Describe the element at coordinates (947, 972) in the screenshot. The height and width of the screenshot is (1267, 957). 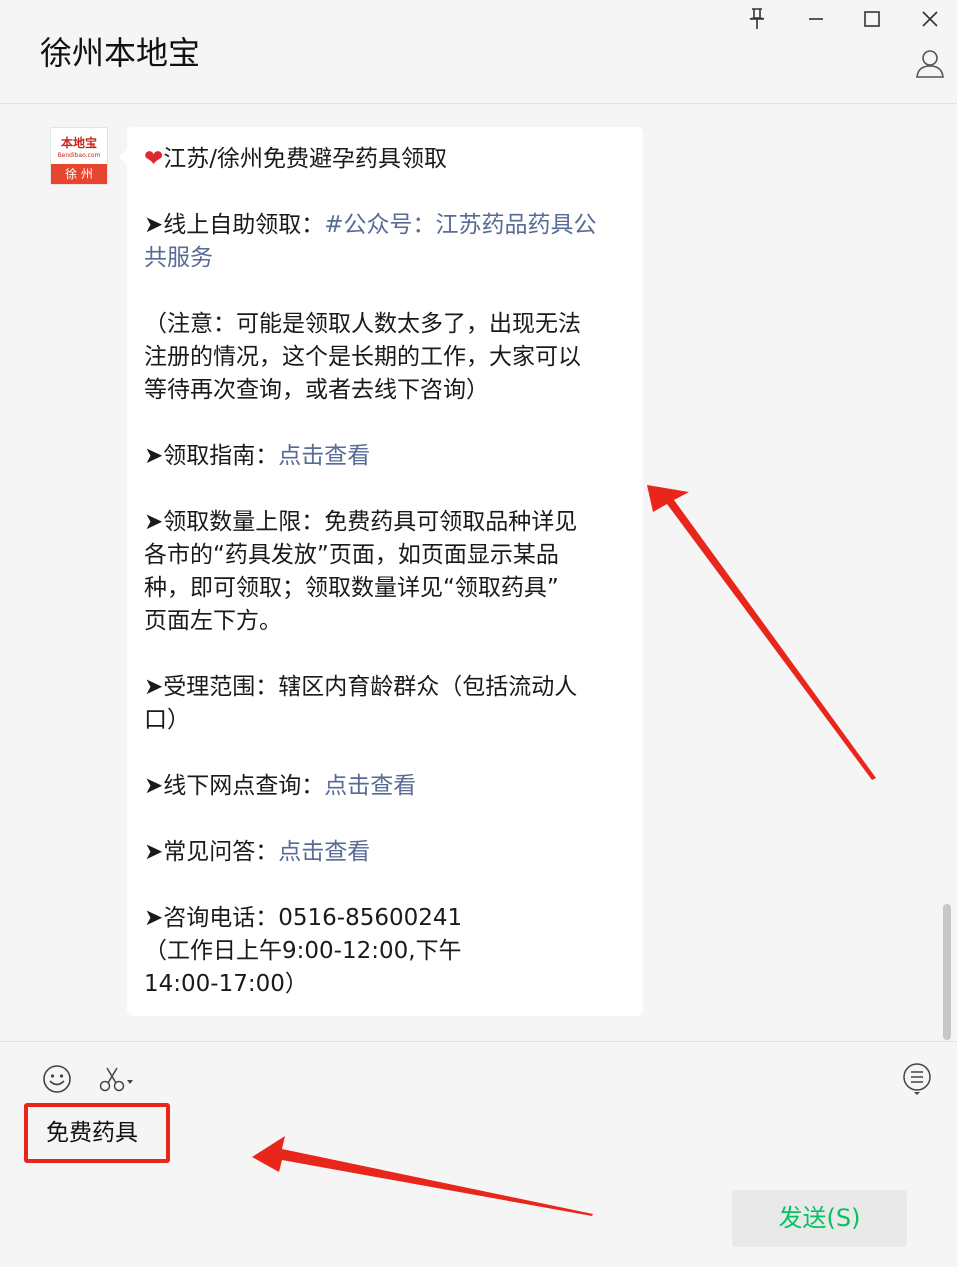
I see `scrollbar-thumb` at that location.